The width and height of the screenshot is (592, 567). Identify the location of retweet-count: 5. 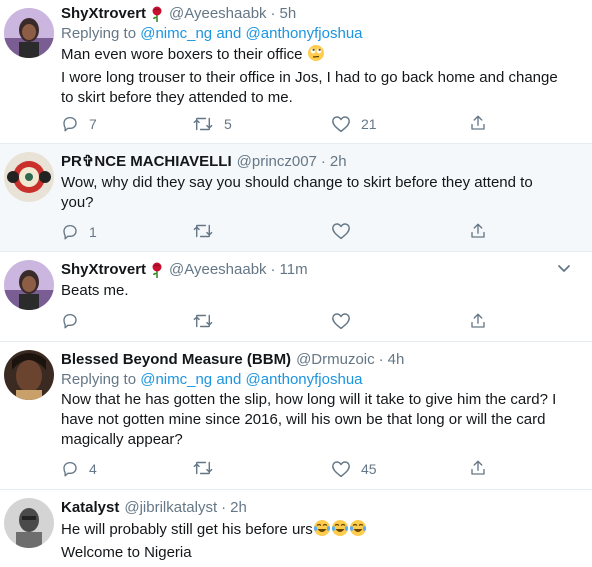
(228, 124).